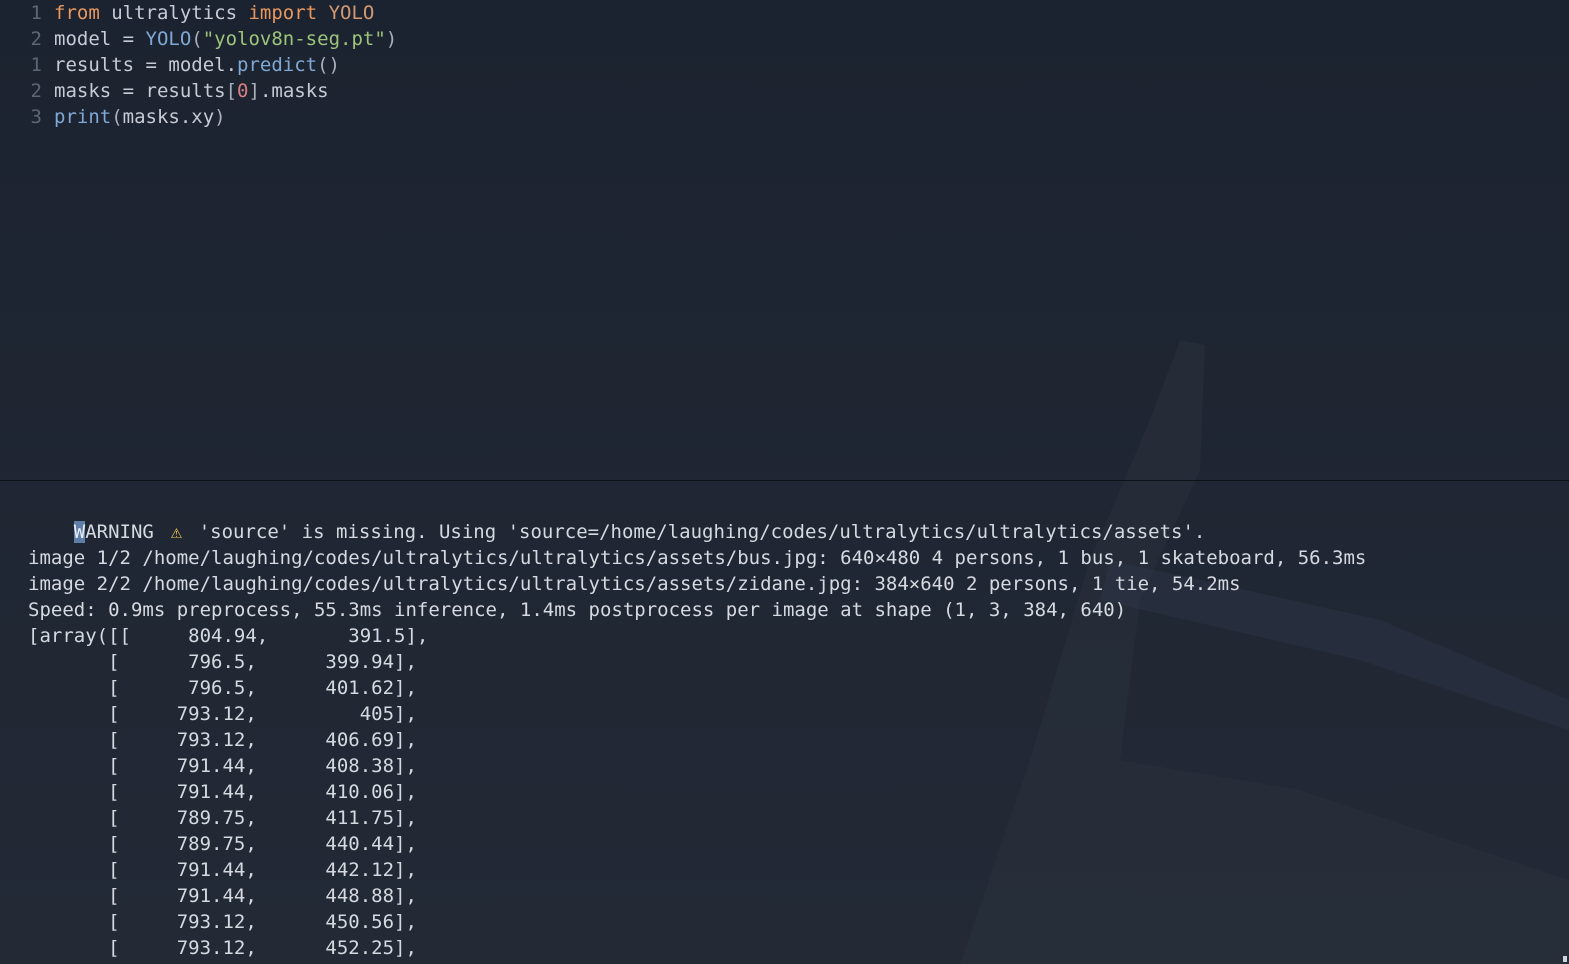 The image size is (1569, 964). Describe the element at coordinates (100, 39) in the screenshot. I see `code-token: model =` at that location.